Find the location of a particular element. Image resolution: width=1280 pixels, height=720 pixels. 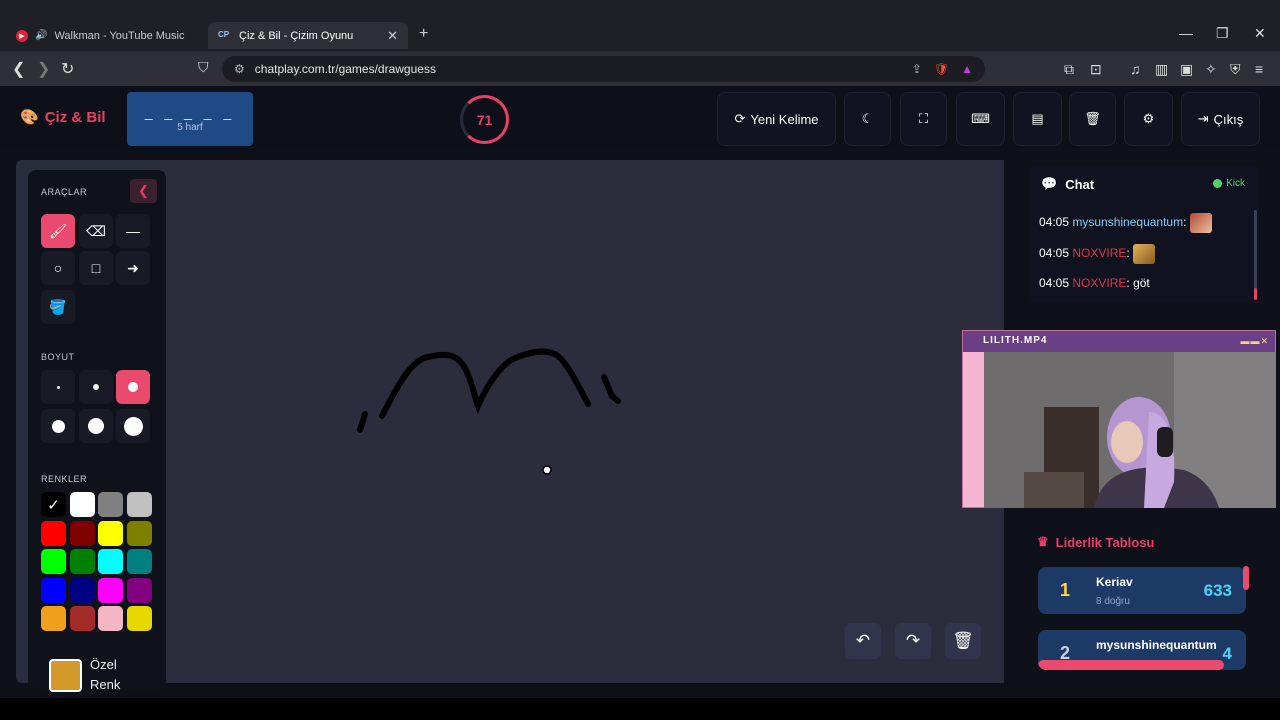

drawing-strokes is located at coordinates (489, 411).